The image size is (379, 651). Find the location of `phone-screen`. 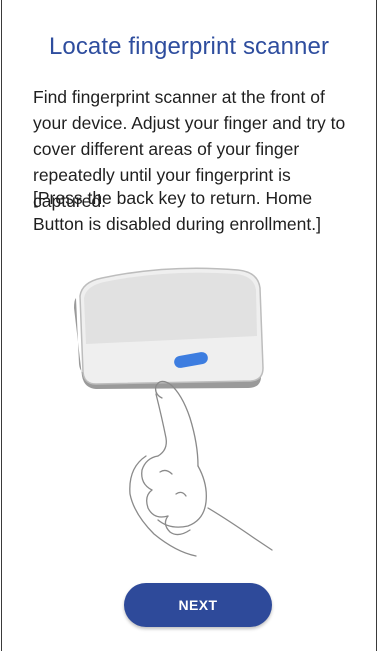

phone-screen is located at coordinates (170, 308).